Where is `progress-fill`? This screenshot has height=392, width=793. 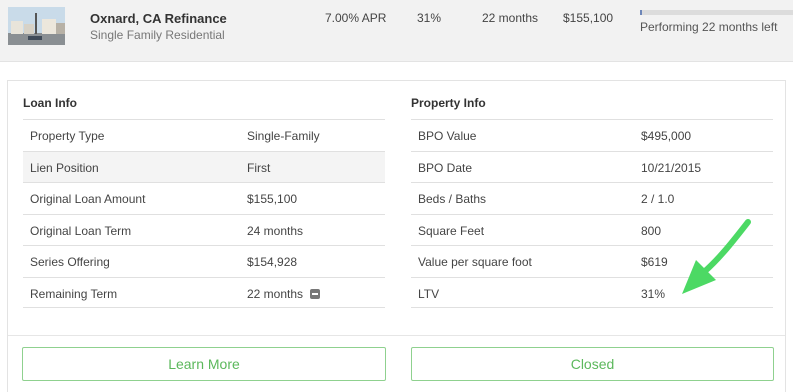 progress-fill is located at coordinates (641, 12).